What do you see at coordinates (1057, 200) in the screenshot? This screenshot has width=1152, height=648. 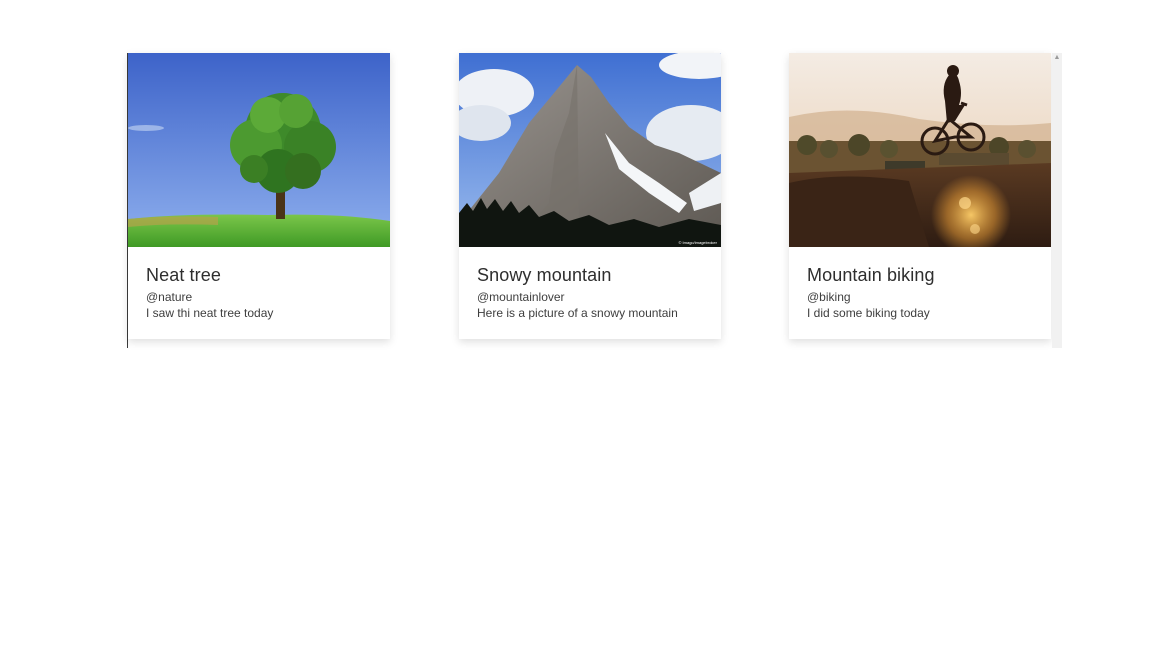 I see `vertical-scrollbar` at bounding box center [1057, 200].